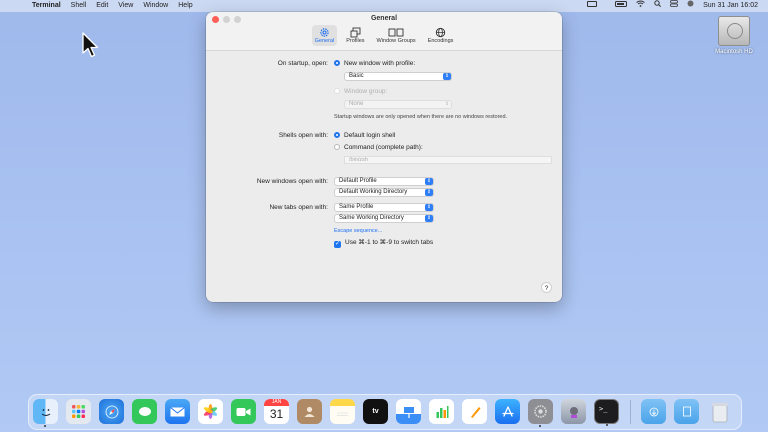 The image size is (768, 432). What do you see at coordinates (373, 192) in the screenshot?
I see `new-windows-directory-value: Default Working Directory` at bounding box center [373, 192].